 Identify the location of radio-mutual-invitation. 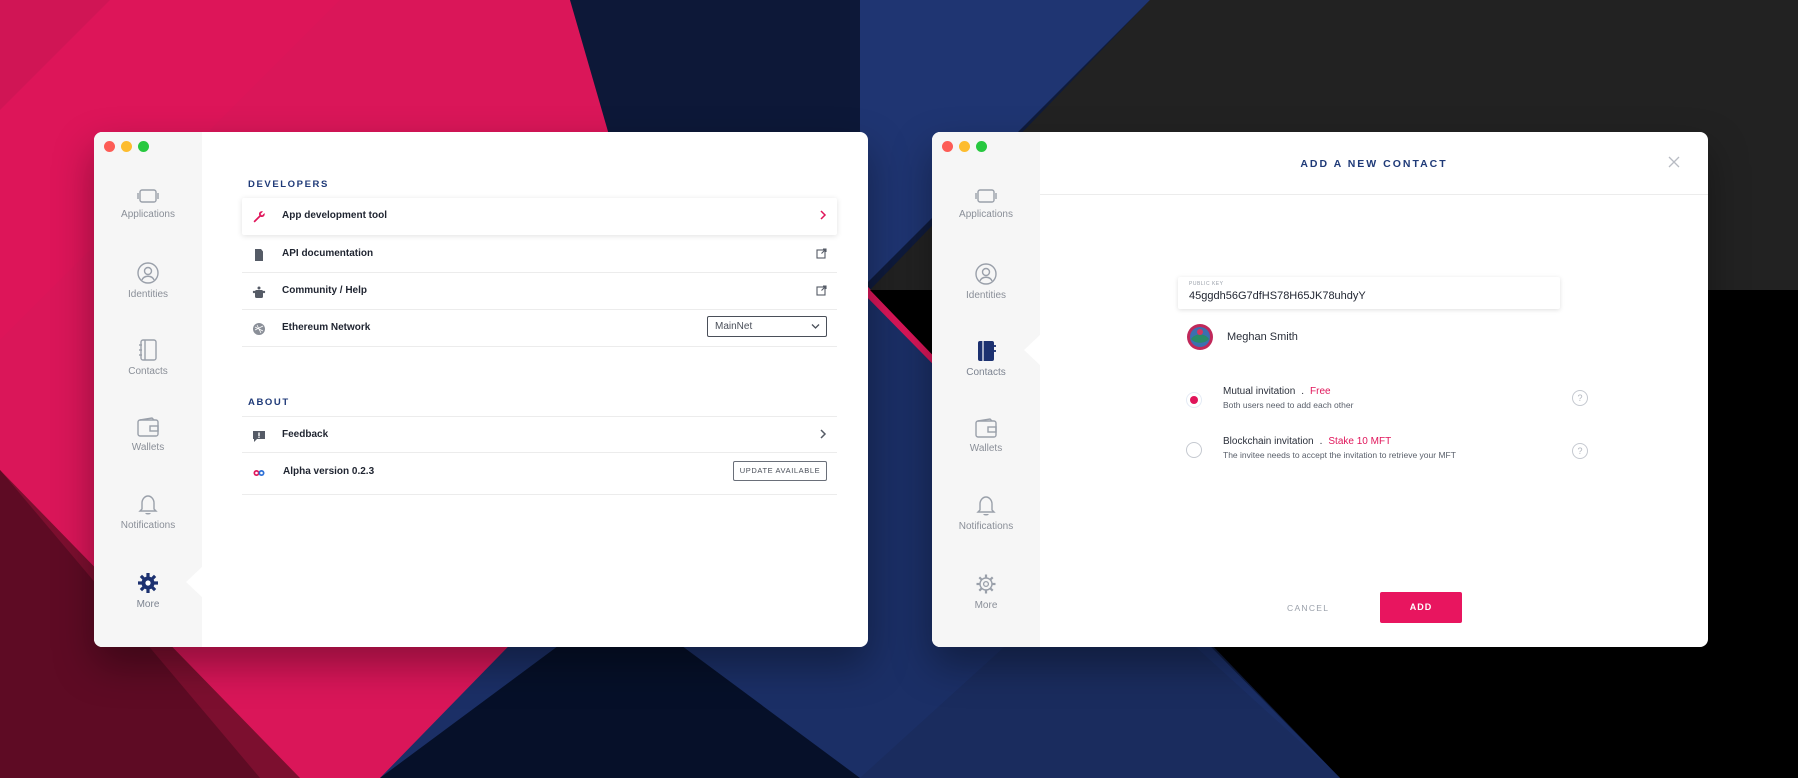
(1194, 400).